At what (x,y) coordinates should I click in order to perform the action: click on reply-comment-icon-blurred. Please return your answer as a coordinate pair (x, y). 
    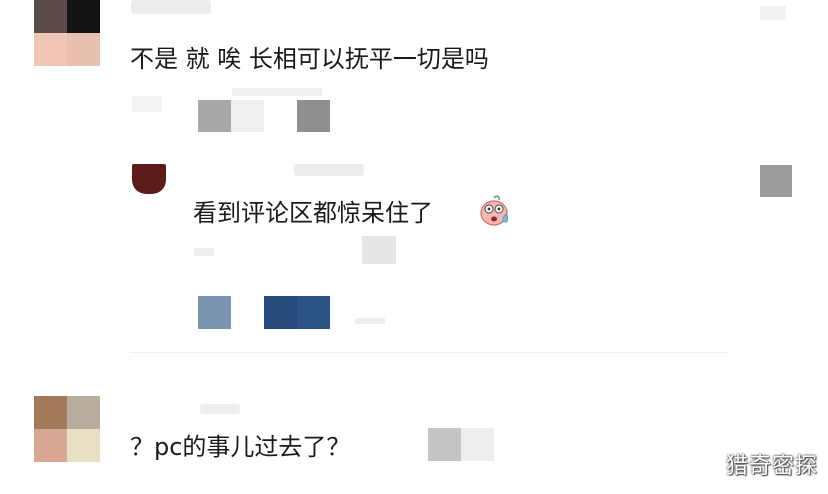
    Looking at the image, I should click on (280, 312).